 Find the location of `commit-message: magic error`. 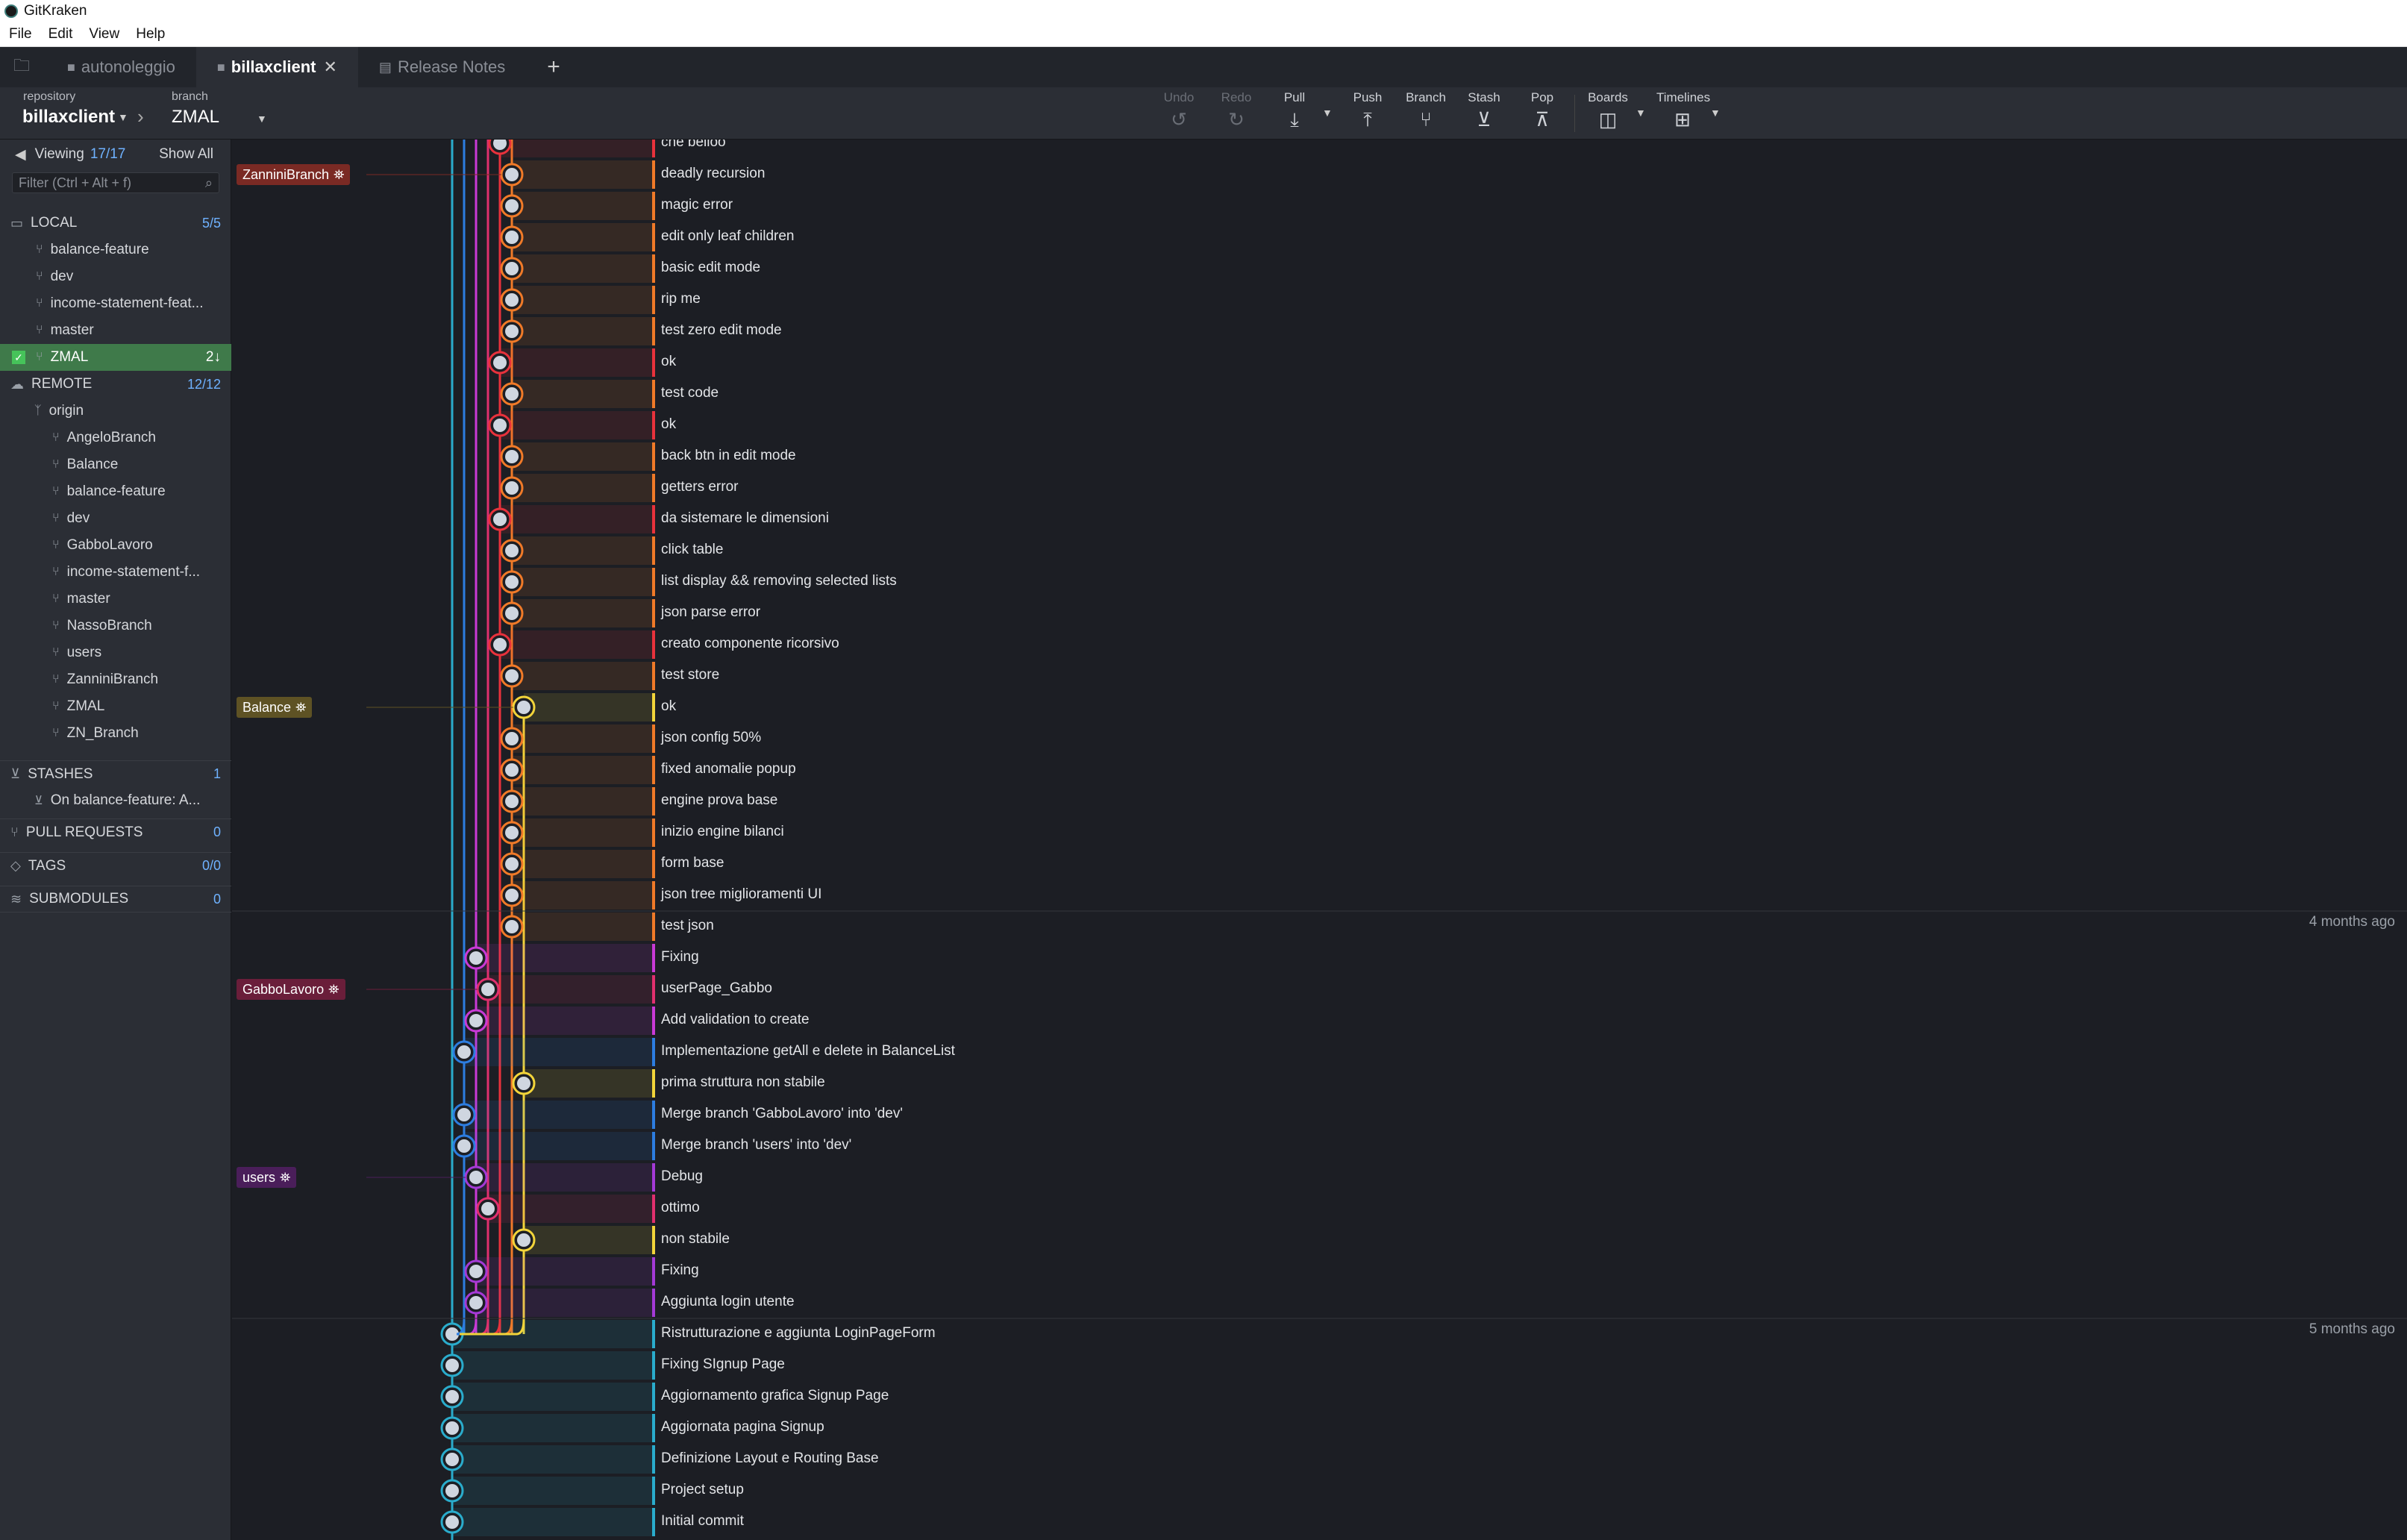

commit-message: magic error is located at coordinates (697, 205).